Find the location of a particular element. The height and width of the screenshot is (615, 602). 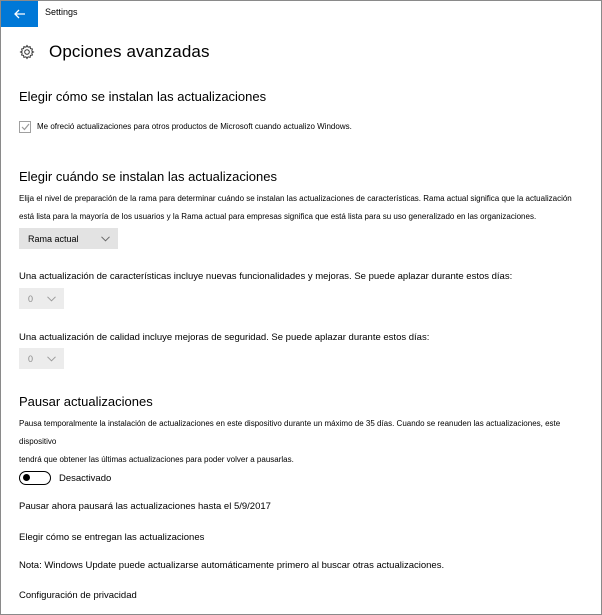

feature-days-dropdown: 0 is located at coordinates (41, 298).